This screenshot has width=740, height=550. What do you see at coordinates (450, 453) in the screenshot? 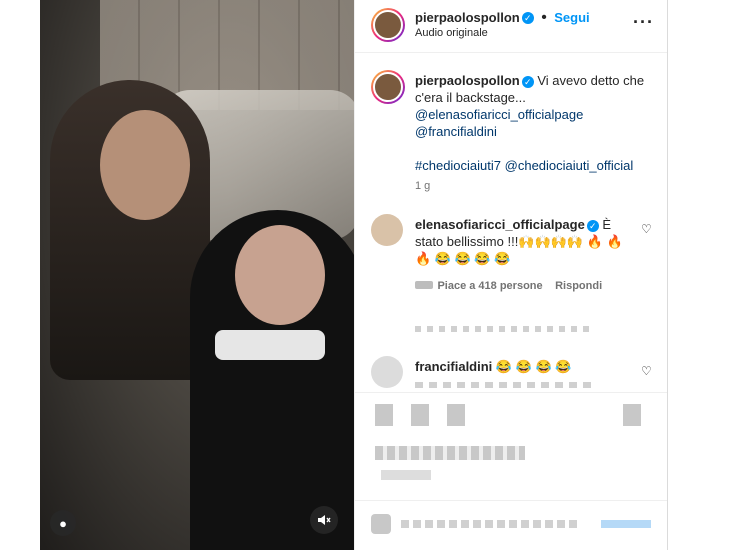
I see `likes-count-obscured` at bounding box center [450, 453].